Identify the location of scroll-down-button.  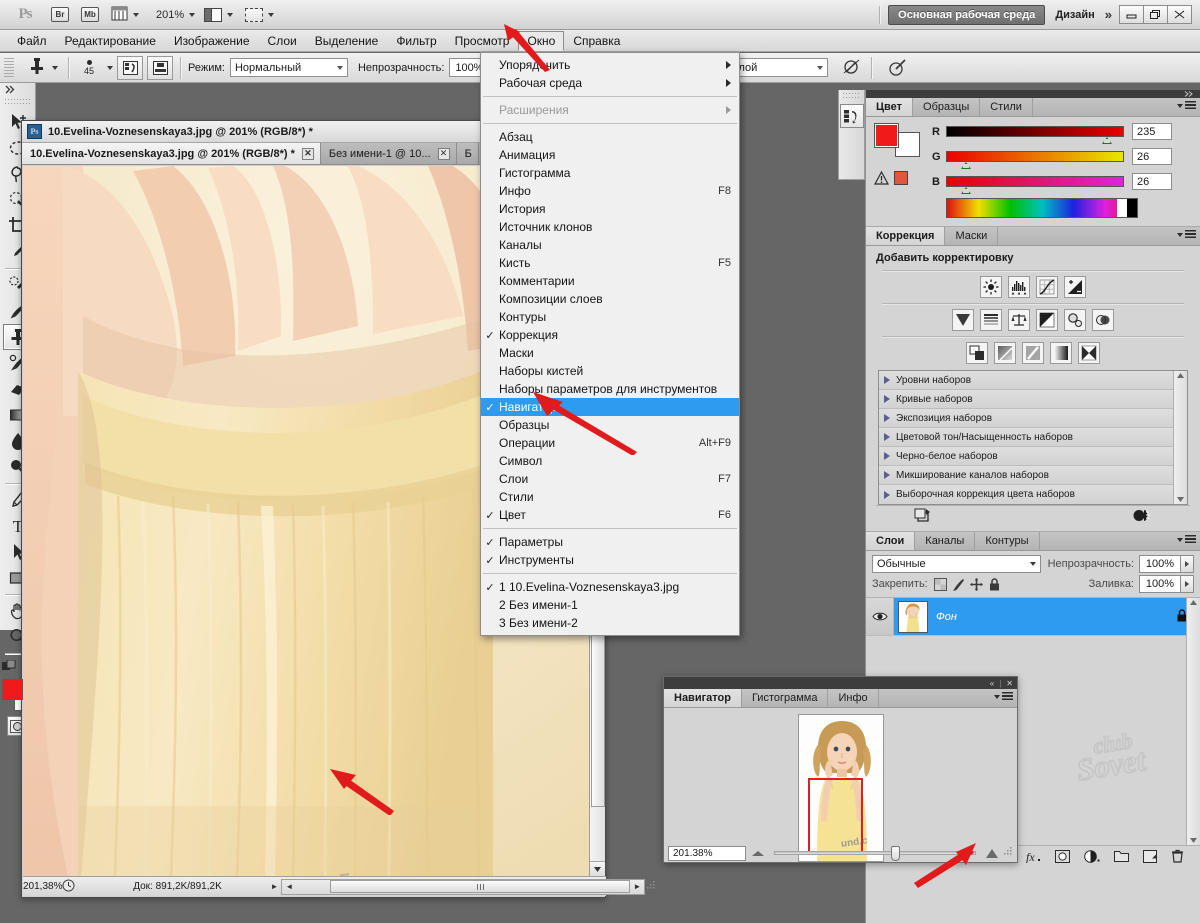
(597, 868).